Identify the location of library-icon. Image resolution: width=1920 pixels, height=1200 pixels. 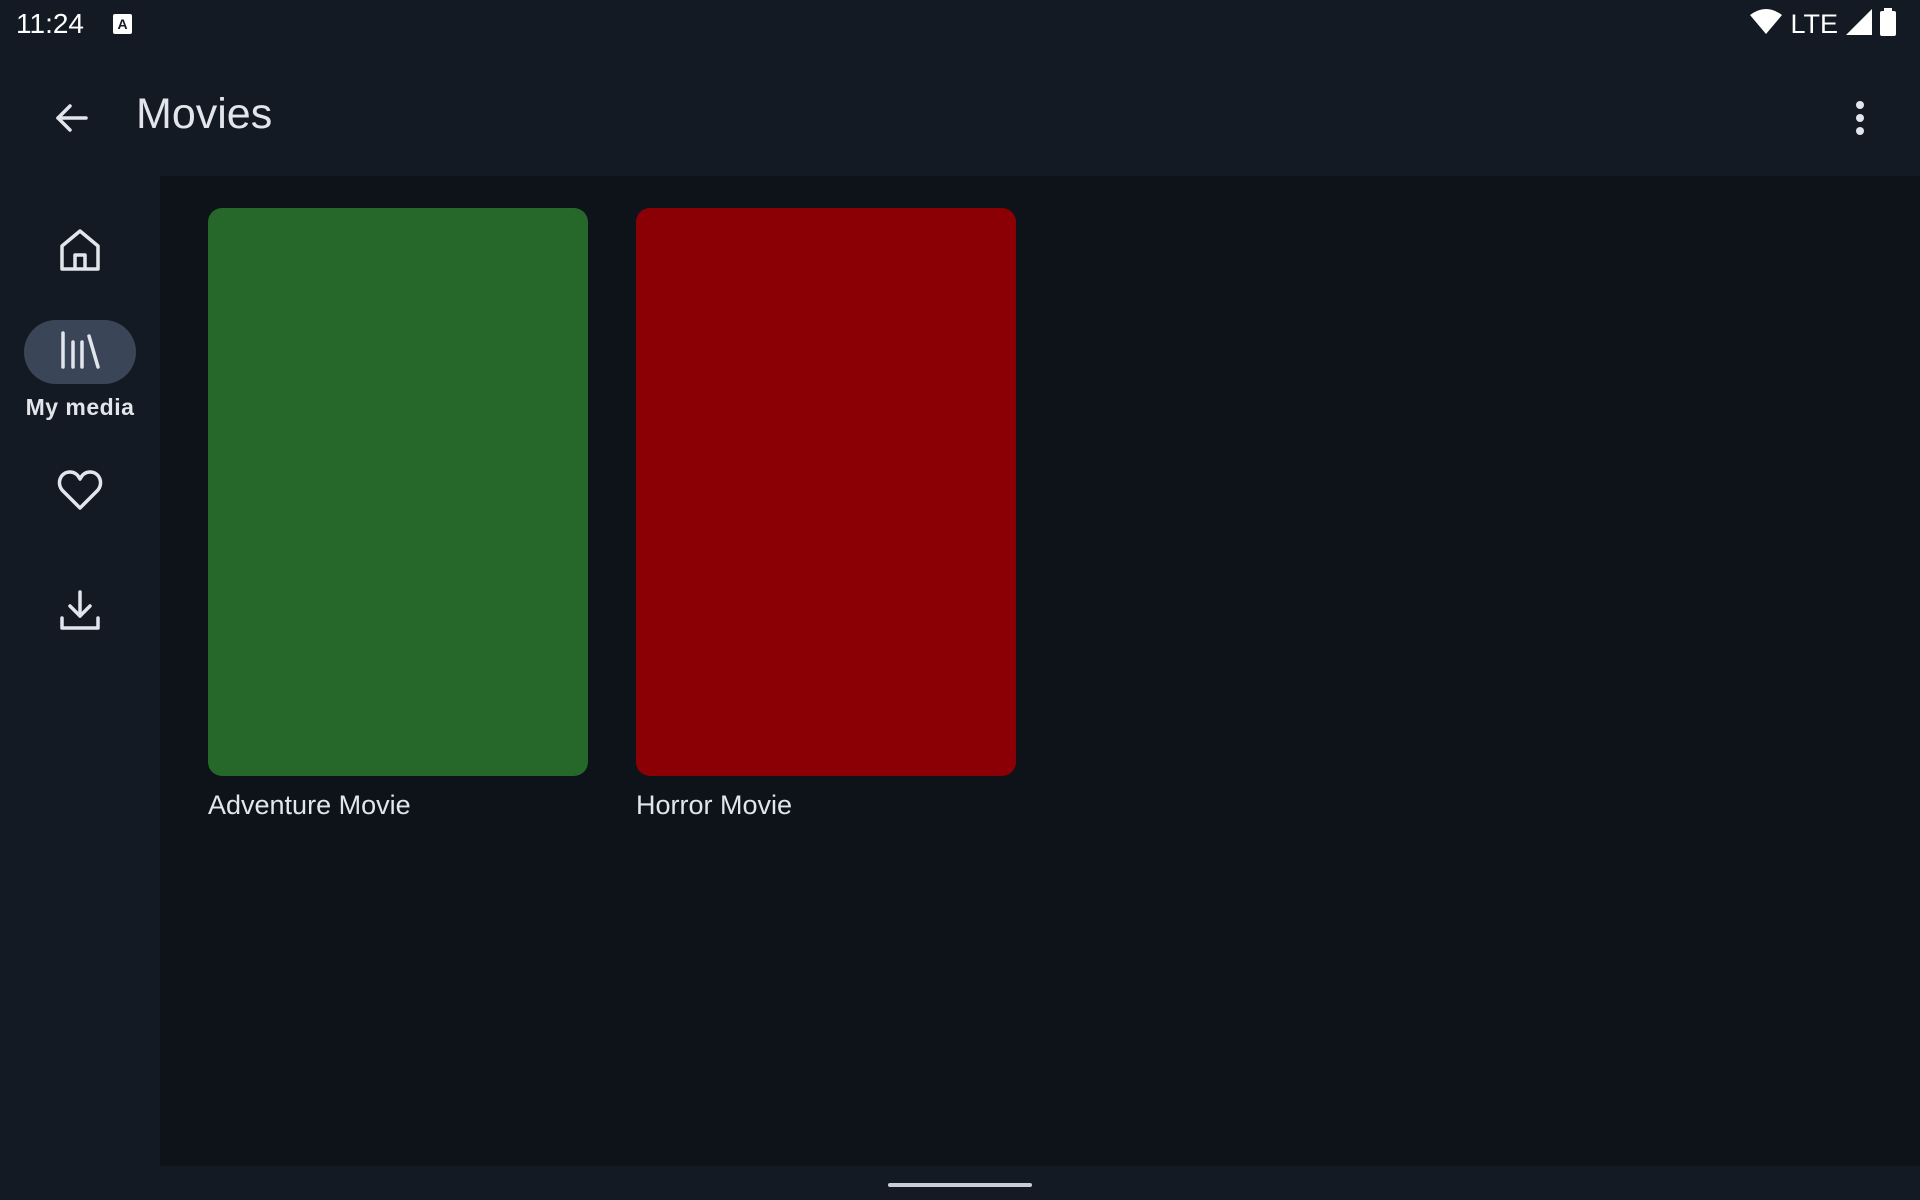
(80, 352).